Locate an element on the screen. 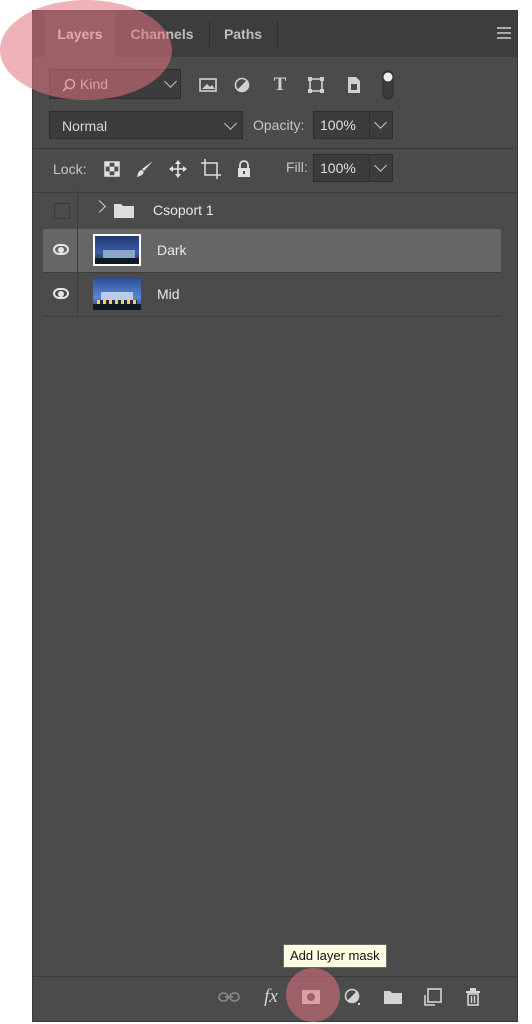  add-layer-mask-icon is located at coordinates (311, 997).